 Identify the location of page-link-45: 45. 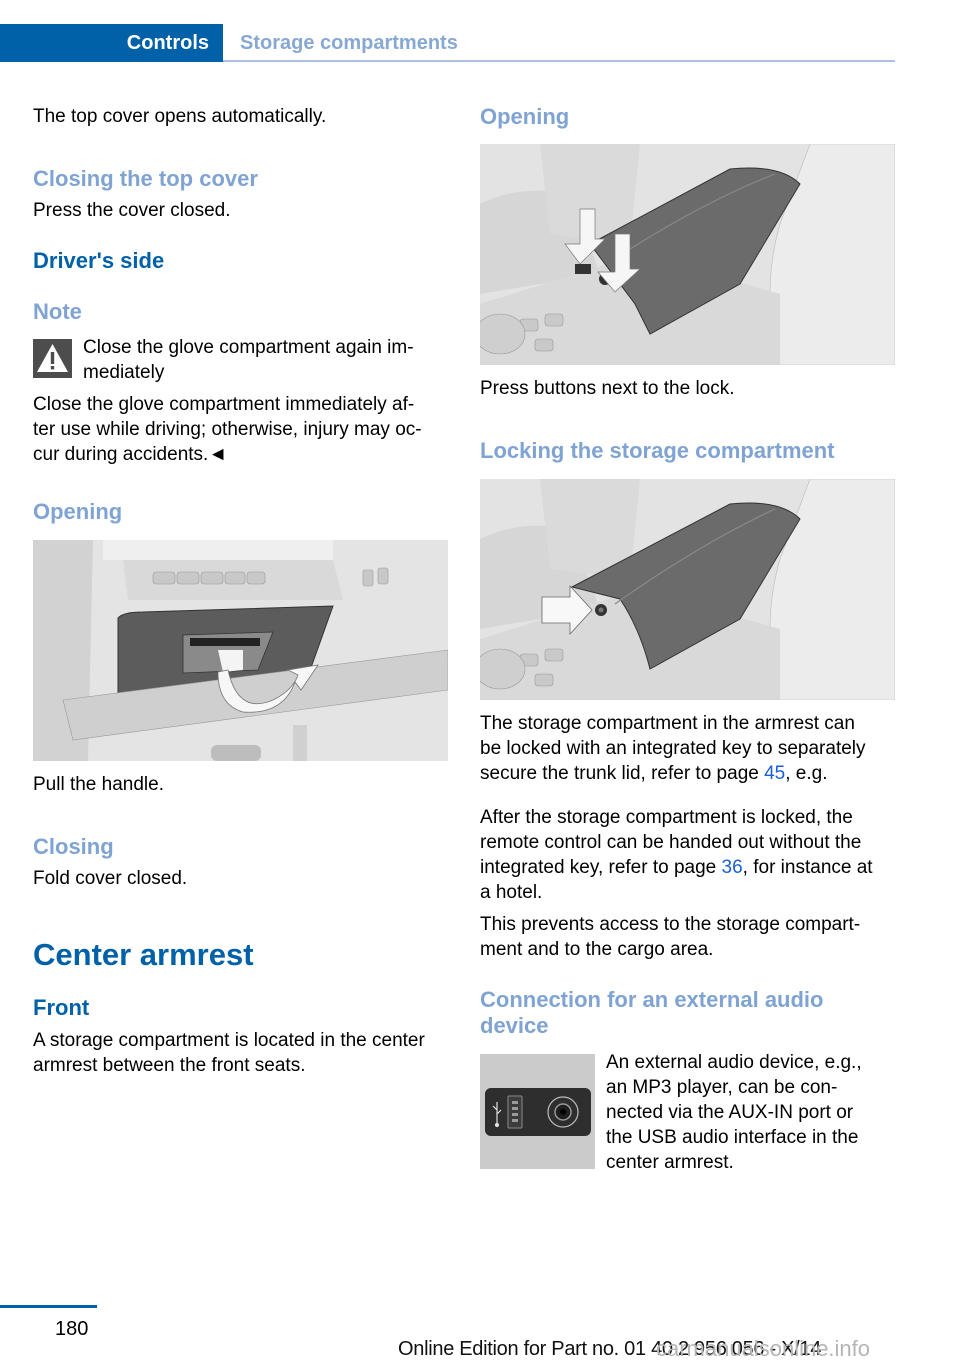
(774, 773).